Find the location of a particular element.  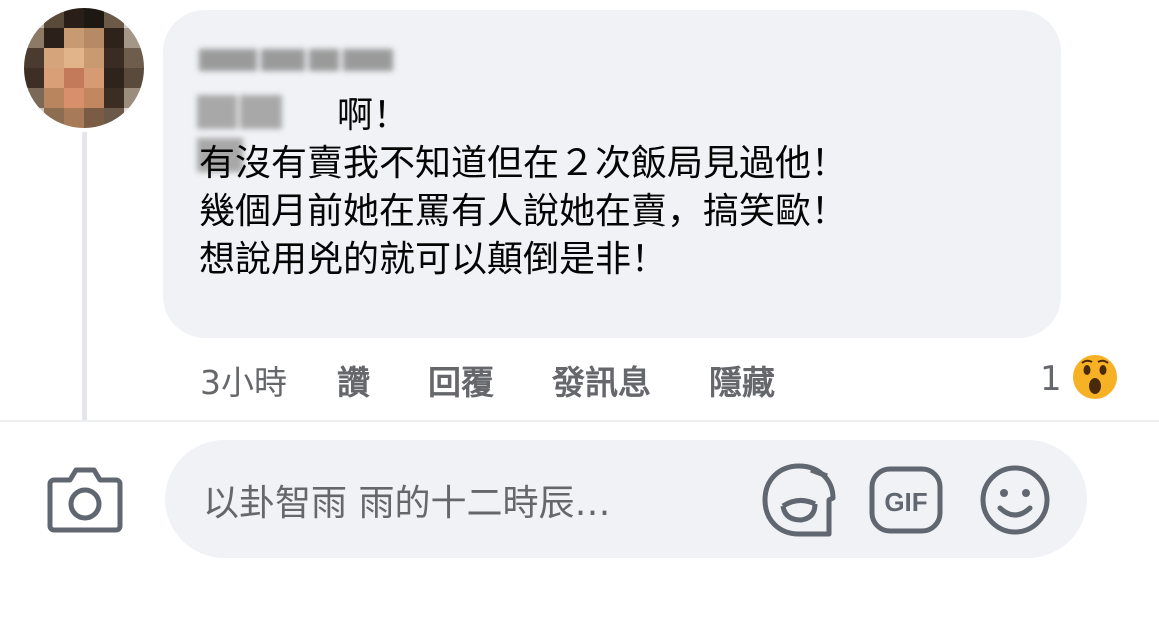

like-button: 讚 is located at coordinates (353, 380).